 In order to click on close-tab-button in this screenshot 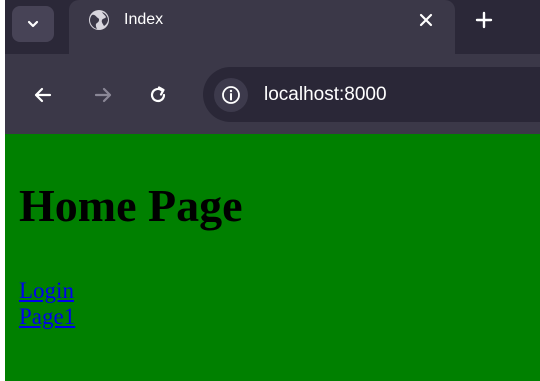, I will do `click(426, 20)`.